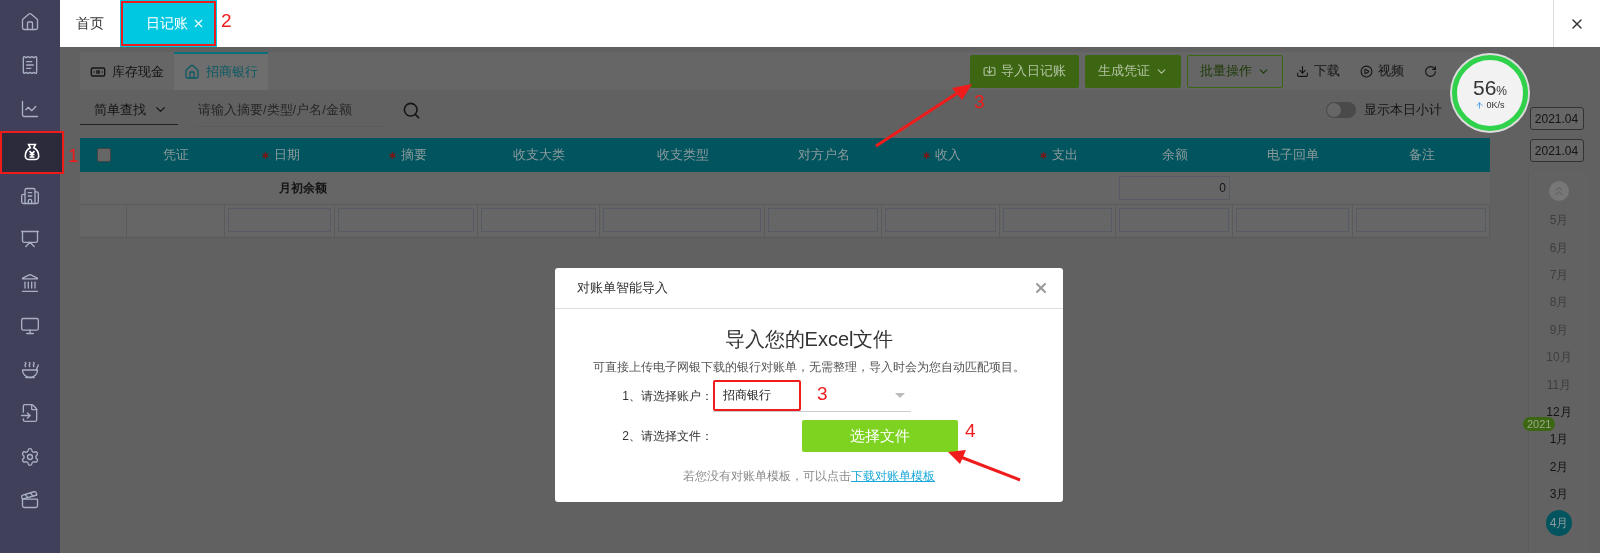 This screenshot has width=1600, height=553. I want to click on toolbar-button: 下载, so click(1318, 71).